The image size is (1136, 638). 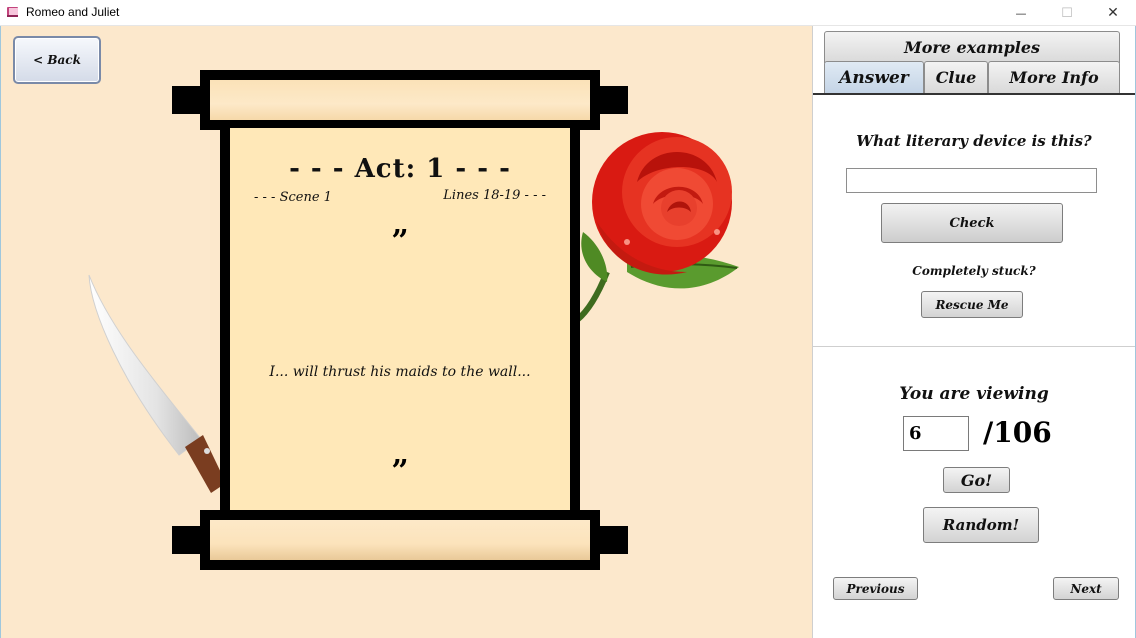 What do you see at coordinates (875, 588) in the screenshot?
I see `previous-button: Previous` at bounding box center [875, 588].